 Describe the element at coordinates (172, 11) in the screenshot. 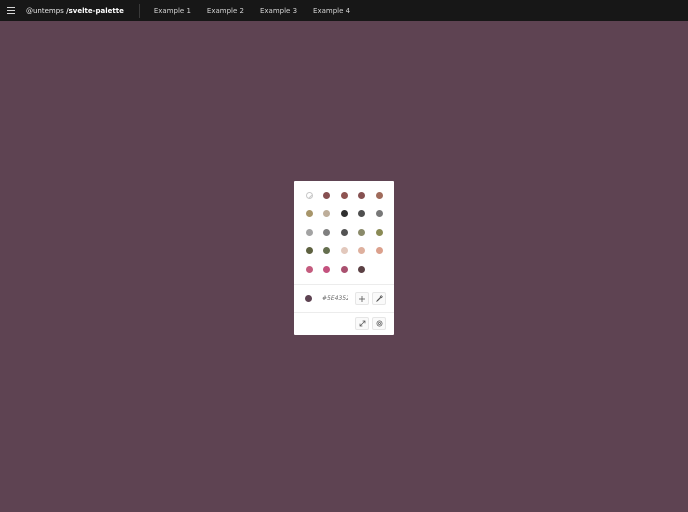

I see `nav-example-1: Example 1` at that location.